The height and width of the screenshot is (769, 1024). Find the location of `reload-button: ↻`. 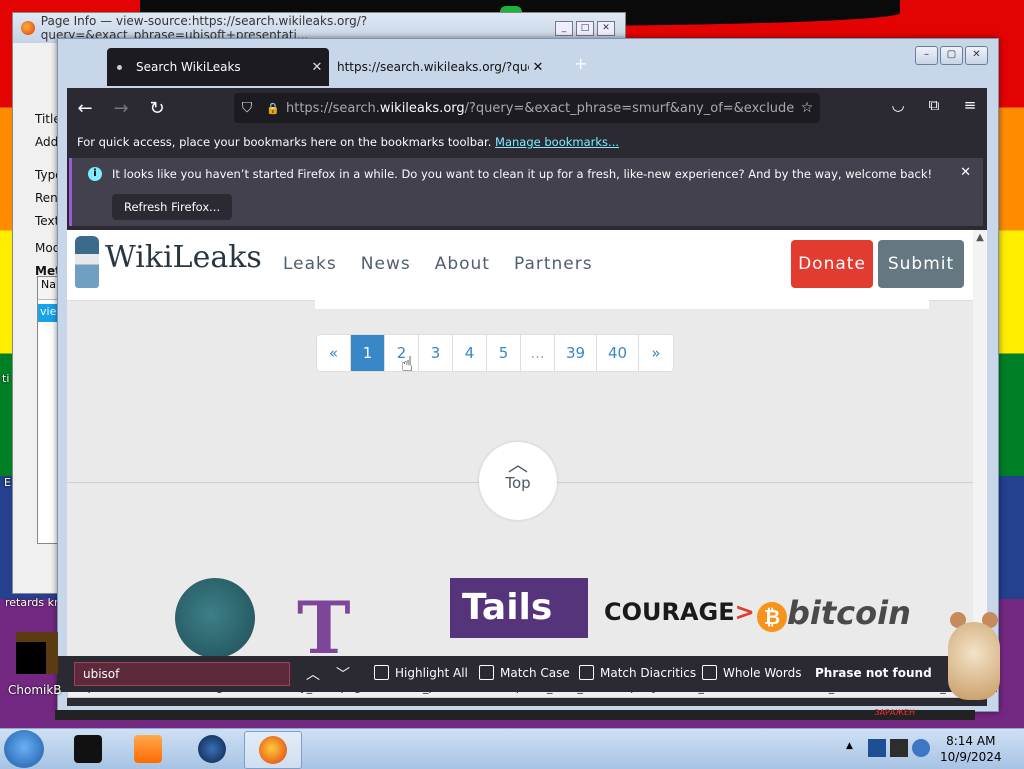

reload-button: ↻ is located at coordinates (157, 108).